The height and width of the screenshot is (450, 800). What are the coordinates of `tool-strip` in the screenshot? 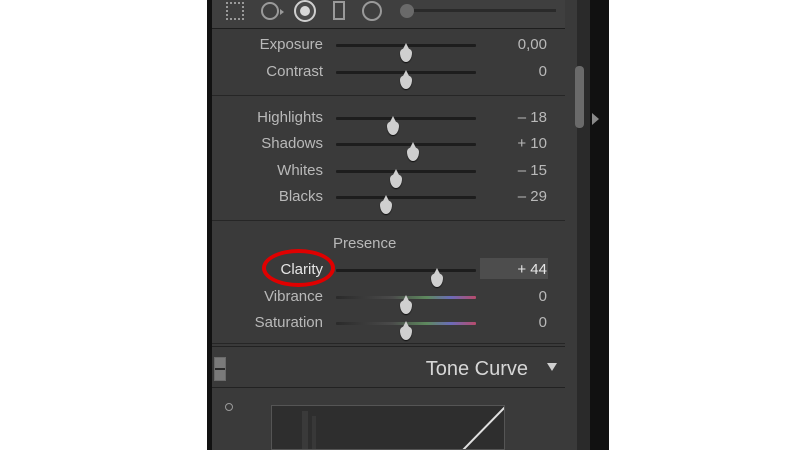 It's located at (388, 14).